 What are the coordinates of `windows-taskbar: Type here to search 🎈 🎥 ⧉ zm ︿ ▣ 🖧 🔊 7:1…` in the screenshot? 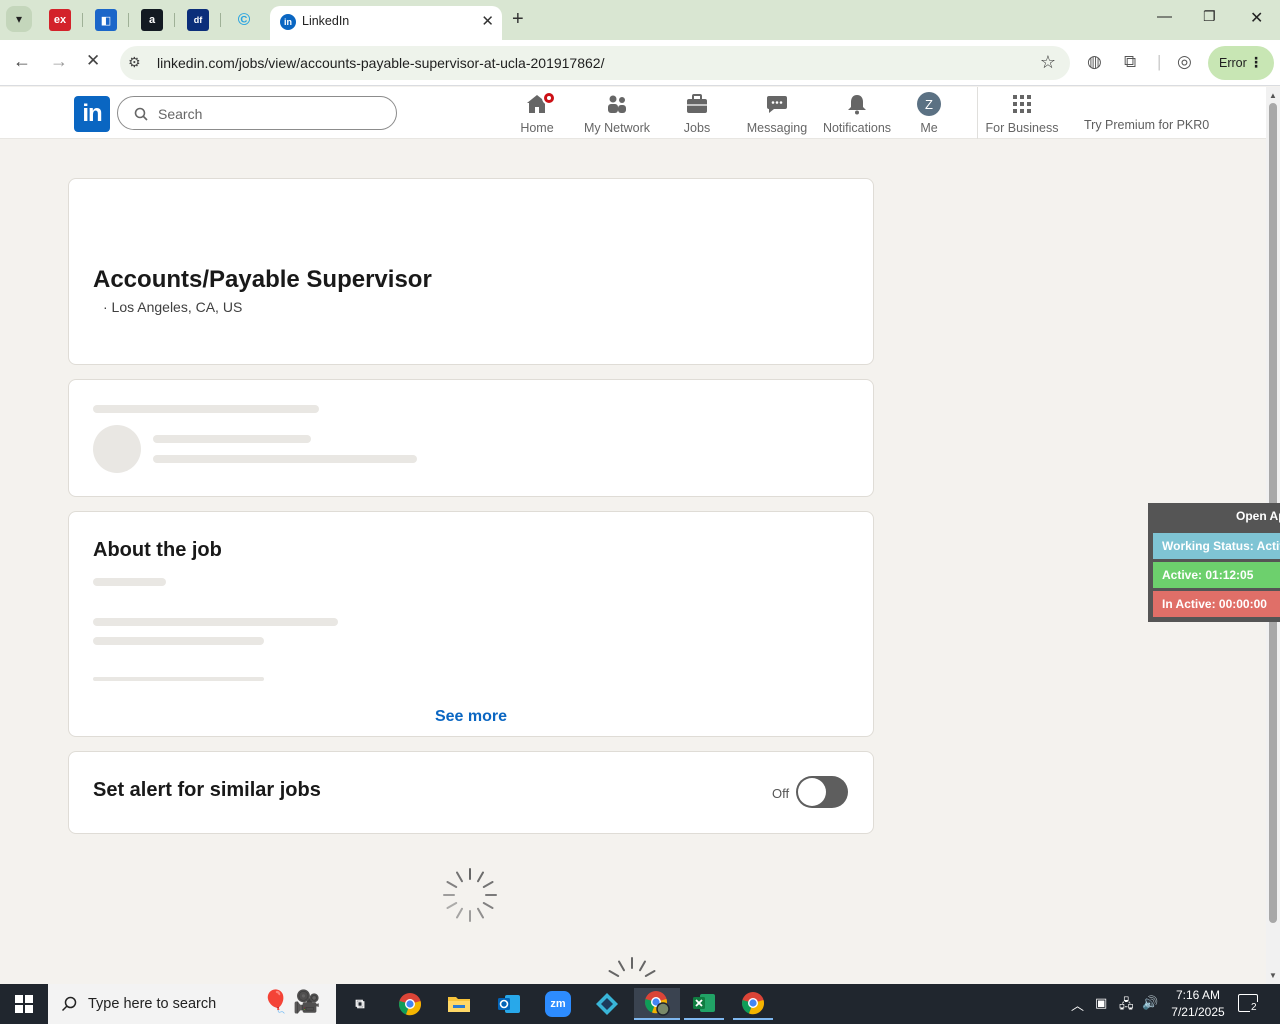 It's located at (640, 1004).